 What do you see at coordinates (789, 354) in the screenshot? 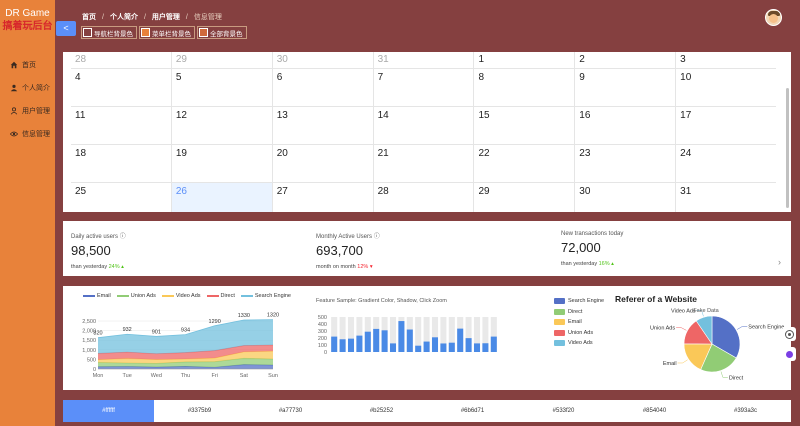
I see `theme-float-button` at bounding box center [789, 354].